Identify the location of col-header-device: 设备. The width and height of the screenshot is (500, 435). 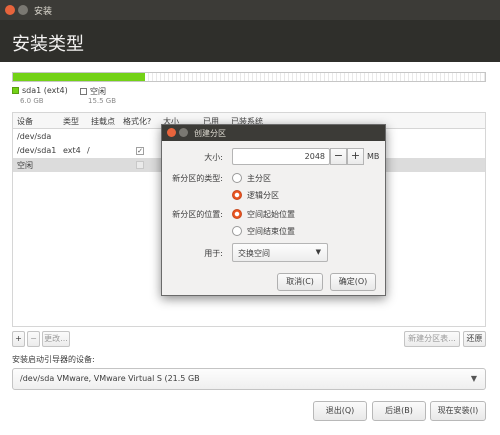
(25, 121).